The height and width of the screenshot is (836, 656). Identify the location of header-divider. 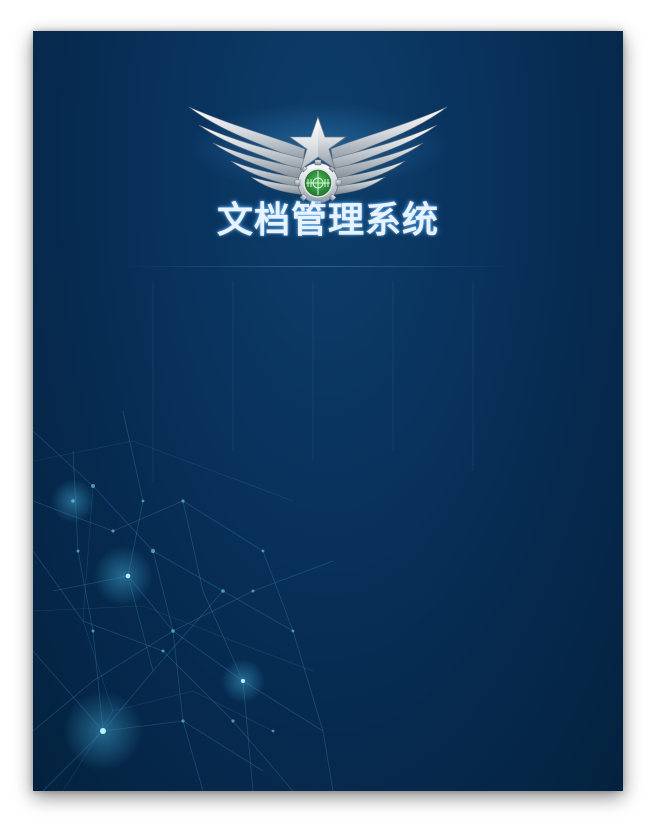
(317, 266).